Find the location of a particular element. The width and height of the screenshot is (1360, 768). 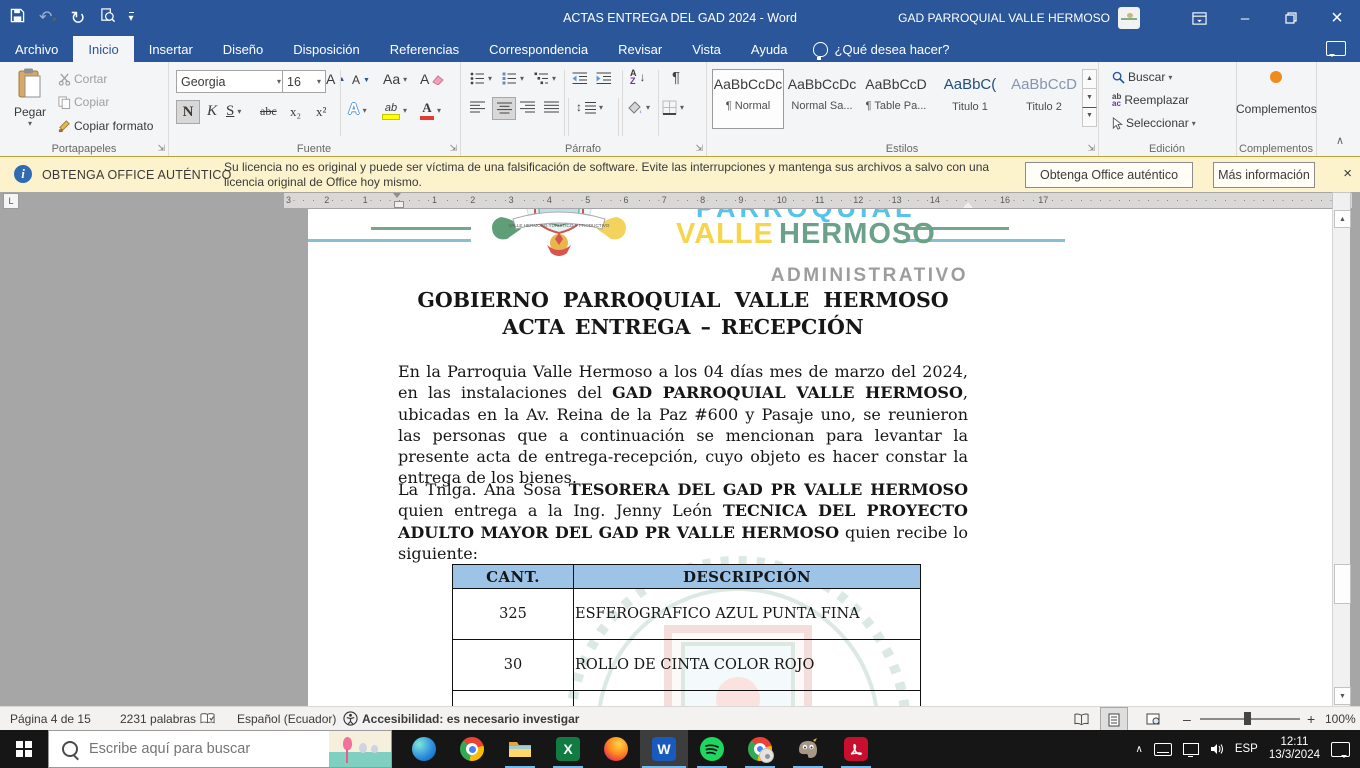

avatar is located at coordinates (1129, 18).